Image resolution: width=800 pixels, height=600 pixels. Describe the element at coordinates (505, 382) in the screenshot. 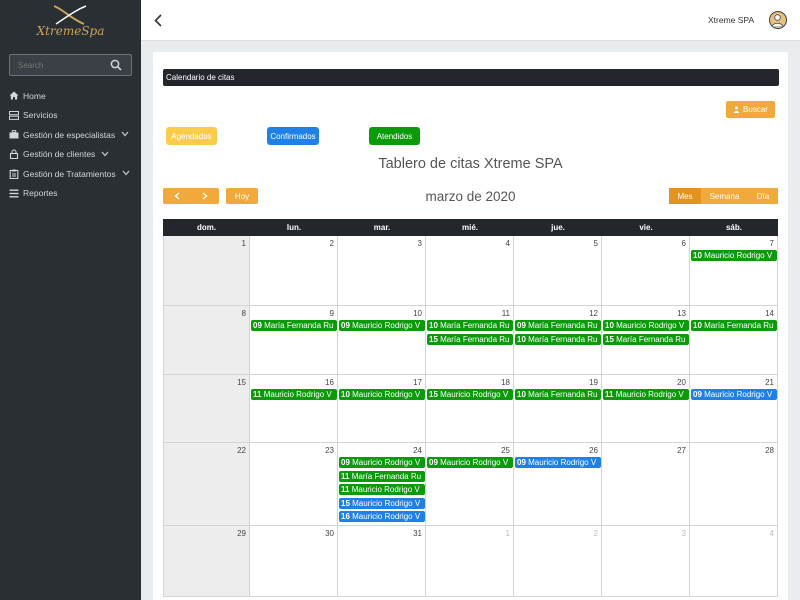

I see `day-number: 18` at that location.